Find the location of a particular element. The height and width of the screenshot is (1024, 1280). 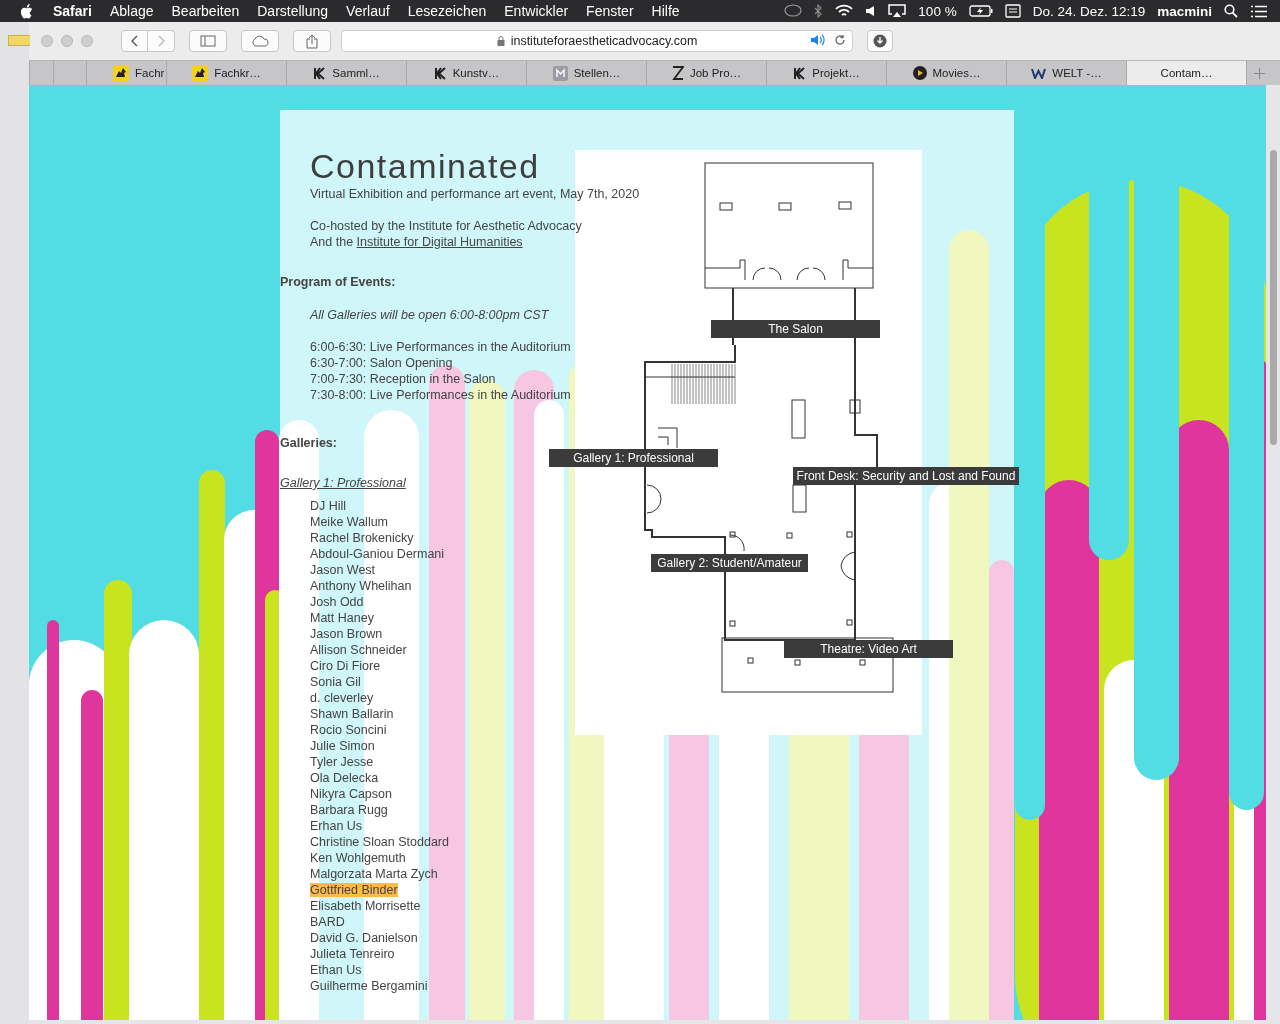

downloads-button is located at coordinates (880, 41).